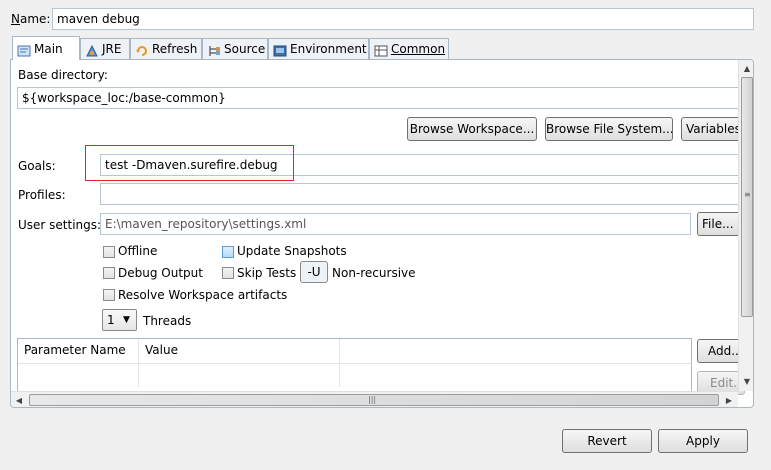 Image resolution: width=771 pixels, height=470 pixels. Describe the element at coordinates (42, 195) in the screenshot. I see `profiles-label: Profiles:` at that location.